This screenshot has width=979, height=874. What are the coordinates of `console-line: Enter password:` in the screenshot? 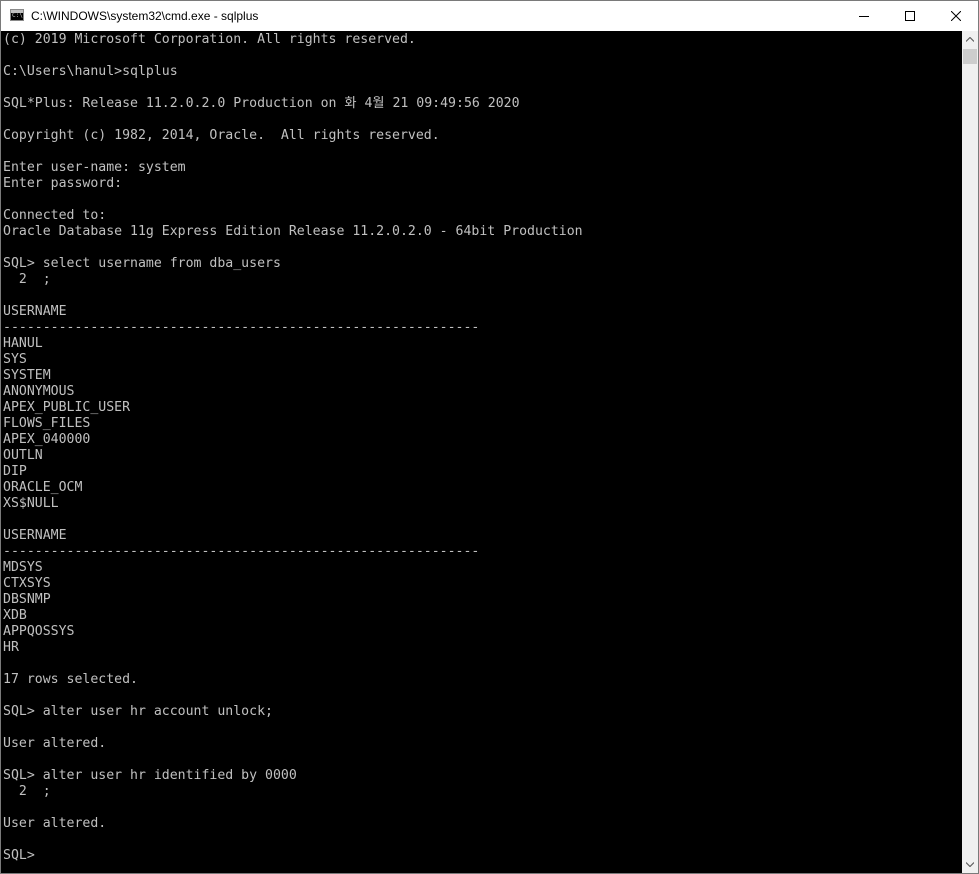 It's located at (63, 183).